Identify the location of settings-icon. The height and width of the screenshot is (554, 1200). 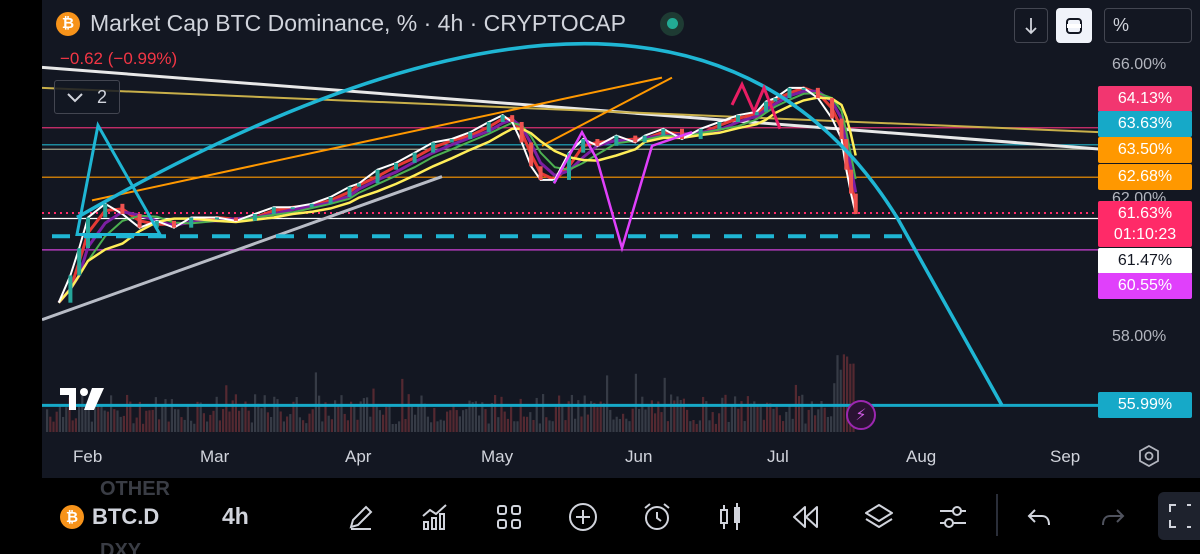
(953, 517).